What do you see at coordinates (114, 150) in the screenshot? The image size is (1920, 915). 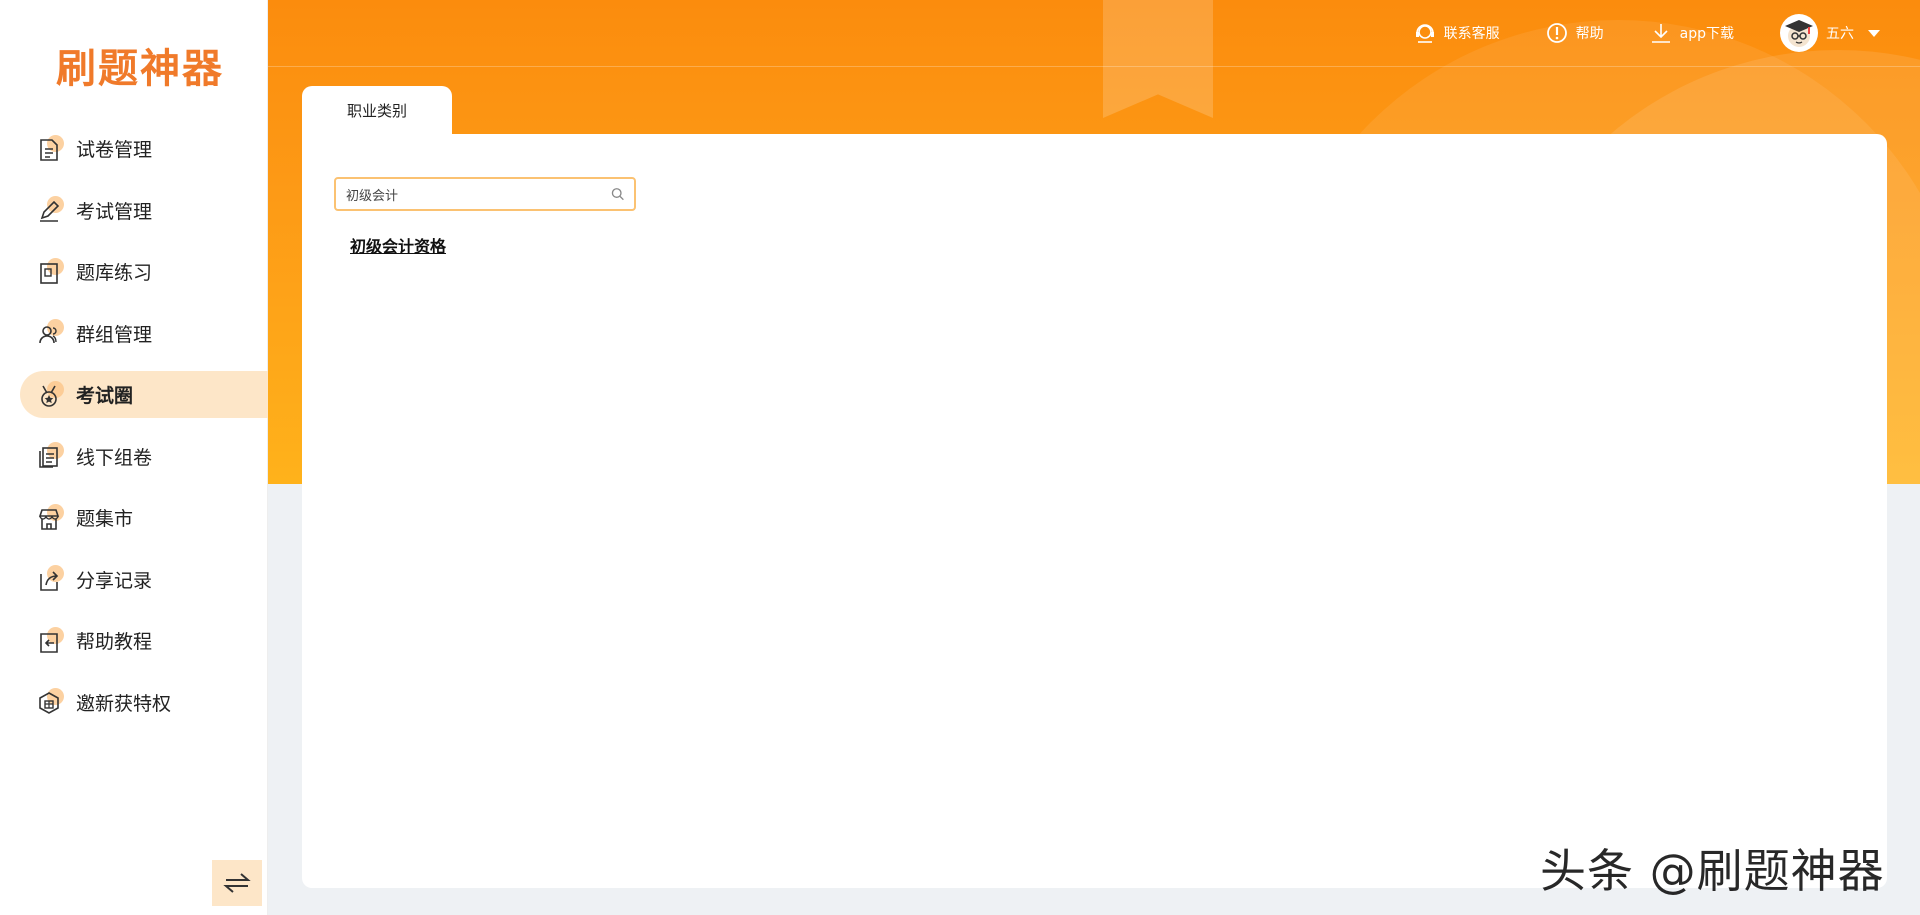 I see `sidebar-item-label: 试卷管理` at bounding box center [114, 150].